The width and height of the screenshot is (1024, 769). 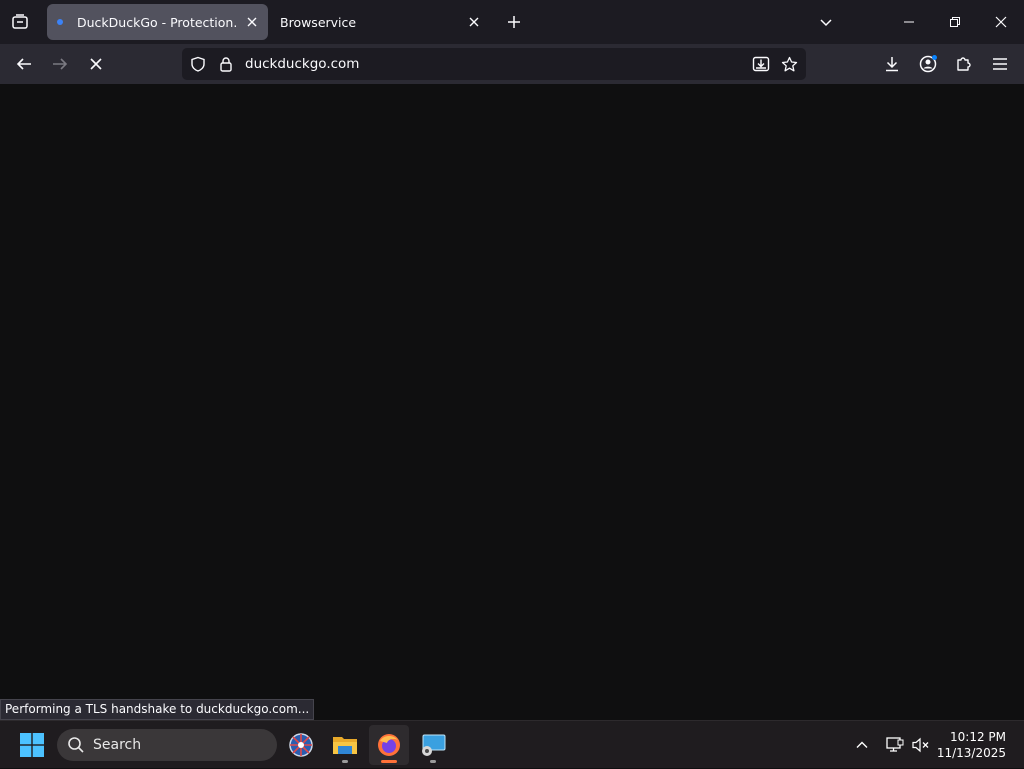 I want to click on show-hidden-icons-button, so click(x=862, y=745).